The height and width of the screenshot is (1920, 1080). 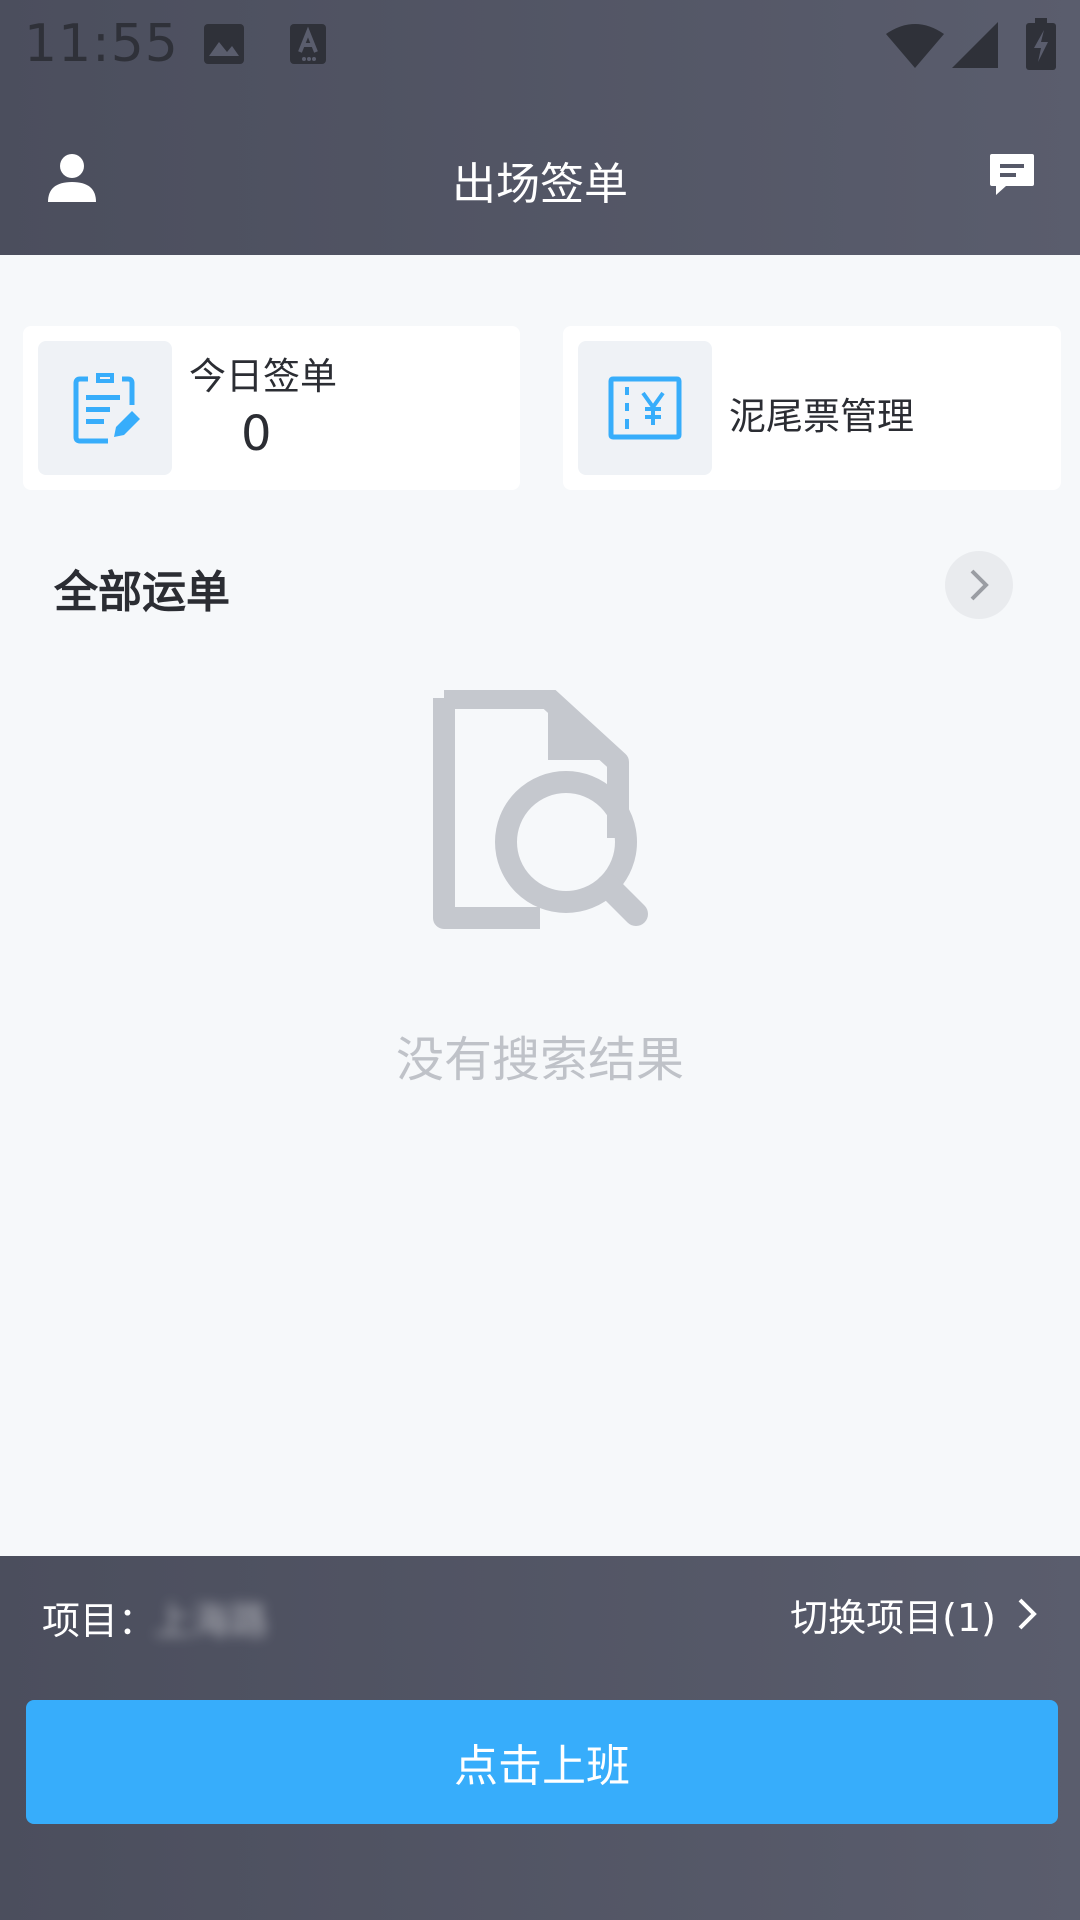 What do you see at coordinates (308, 44) in the screenshot?
I see `font-a-icon` at bounding box center [308, 44].